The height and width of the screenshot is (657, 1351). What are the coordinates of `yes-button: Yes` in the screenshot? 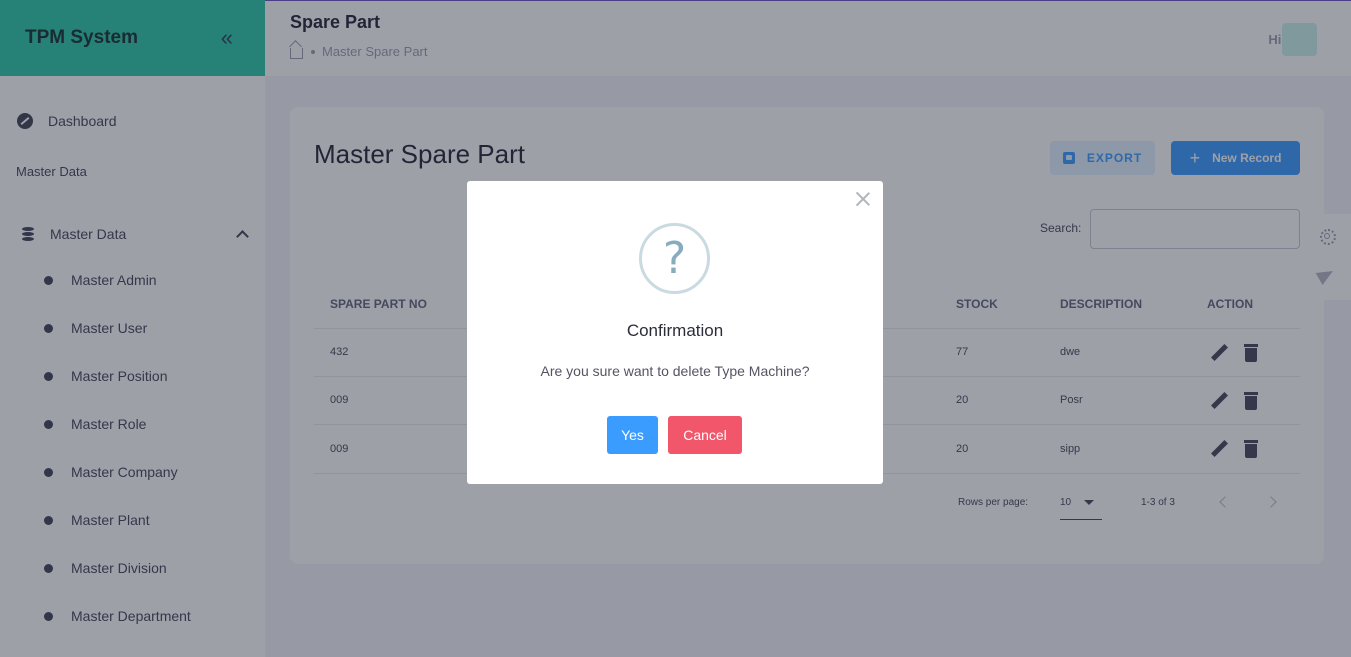 It's located at (632, 435).